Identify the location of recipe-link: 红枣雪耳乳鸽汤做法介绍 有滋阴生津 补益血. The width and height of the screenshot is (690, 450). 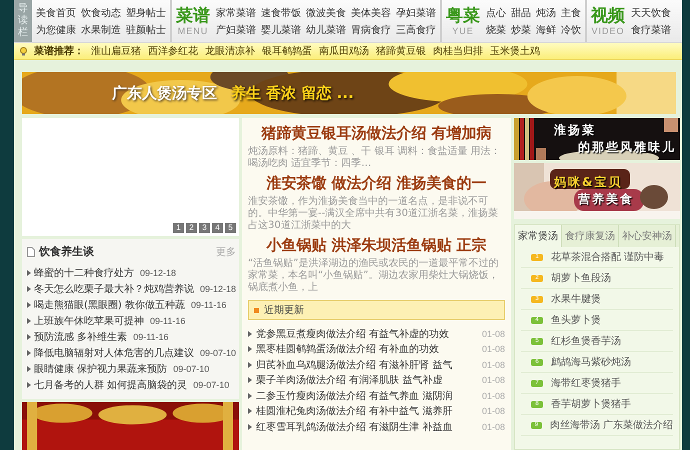
(367, 427).